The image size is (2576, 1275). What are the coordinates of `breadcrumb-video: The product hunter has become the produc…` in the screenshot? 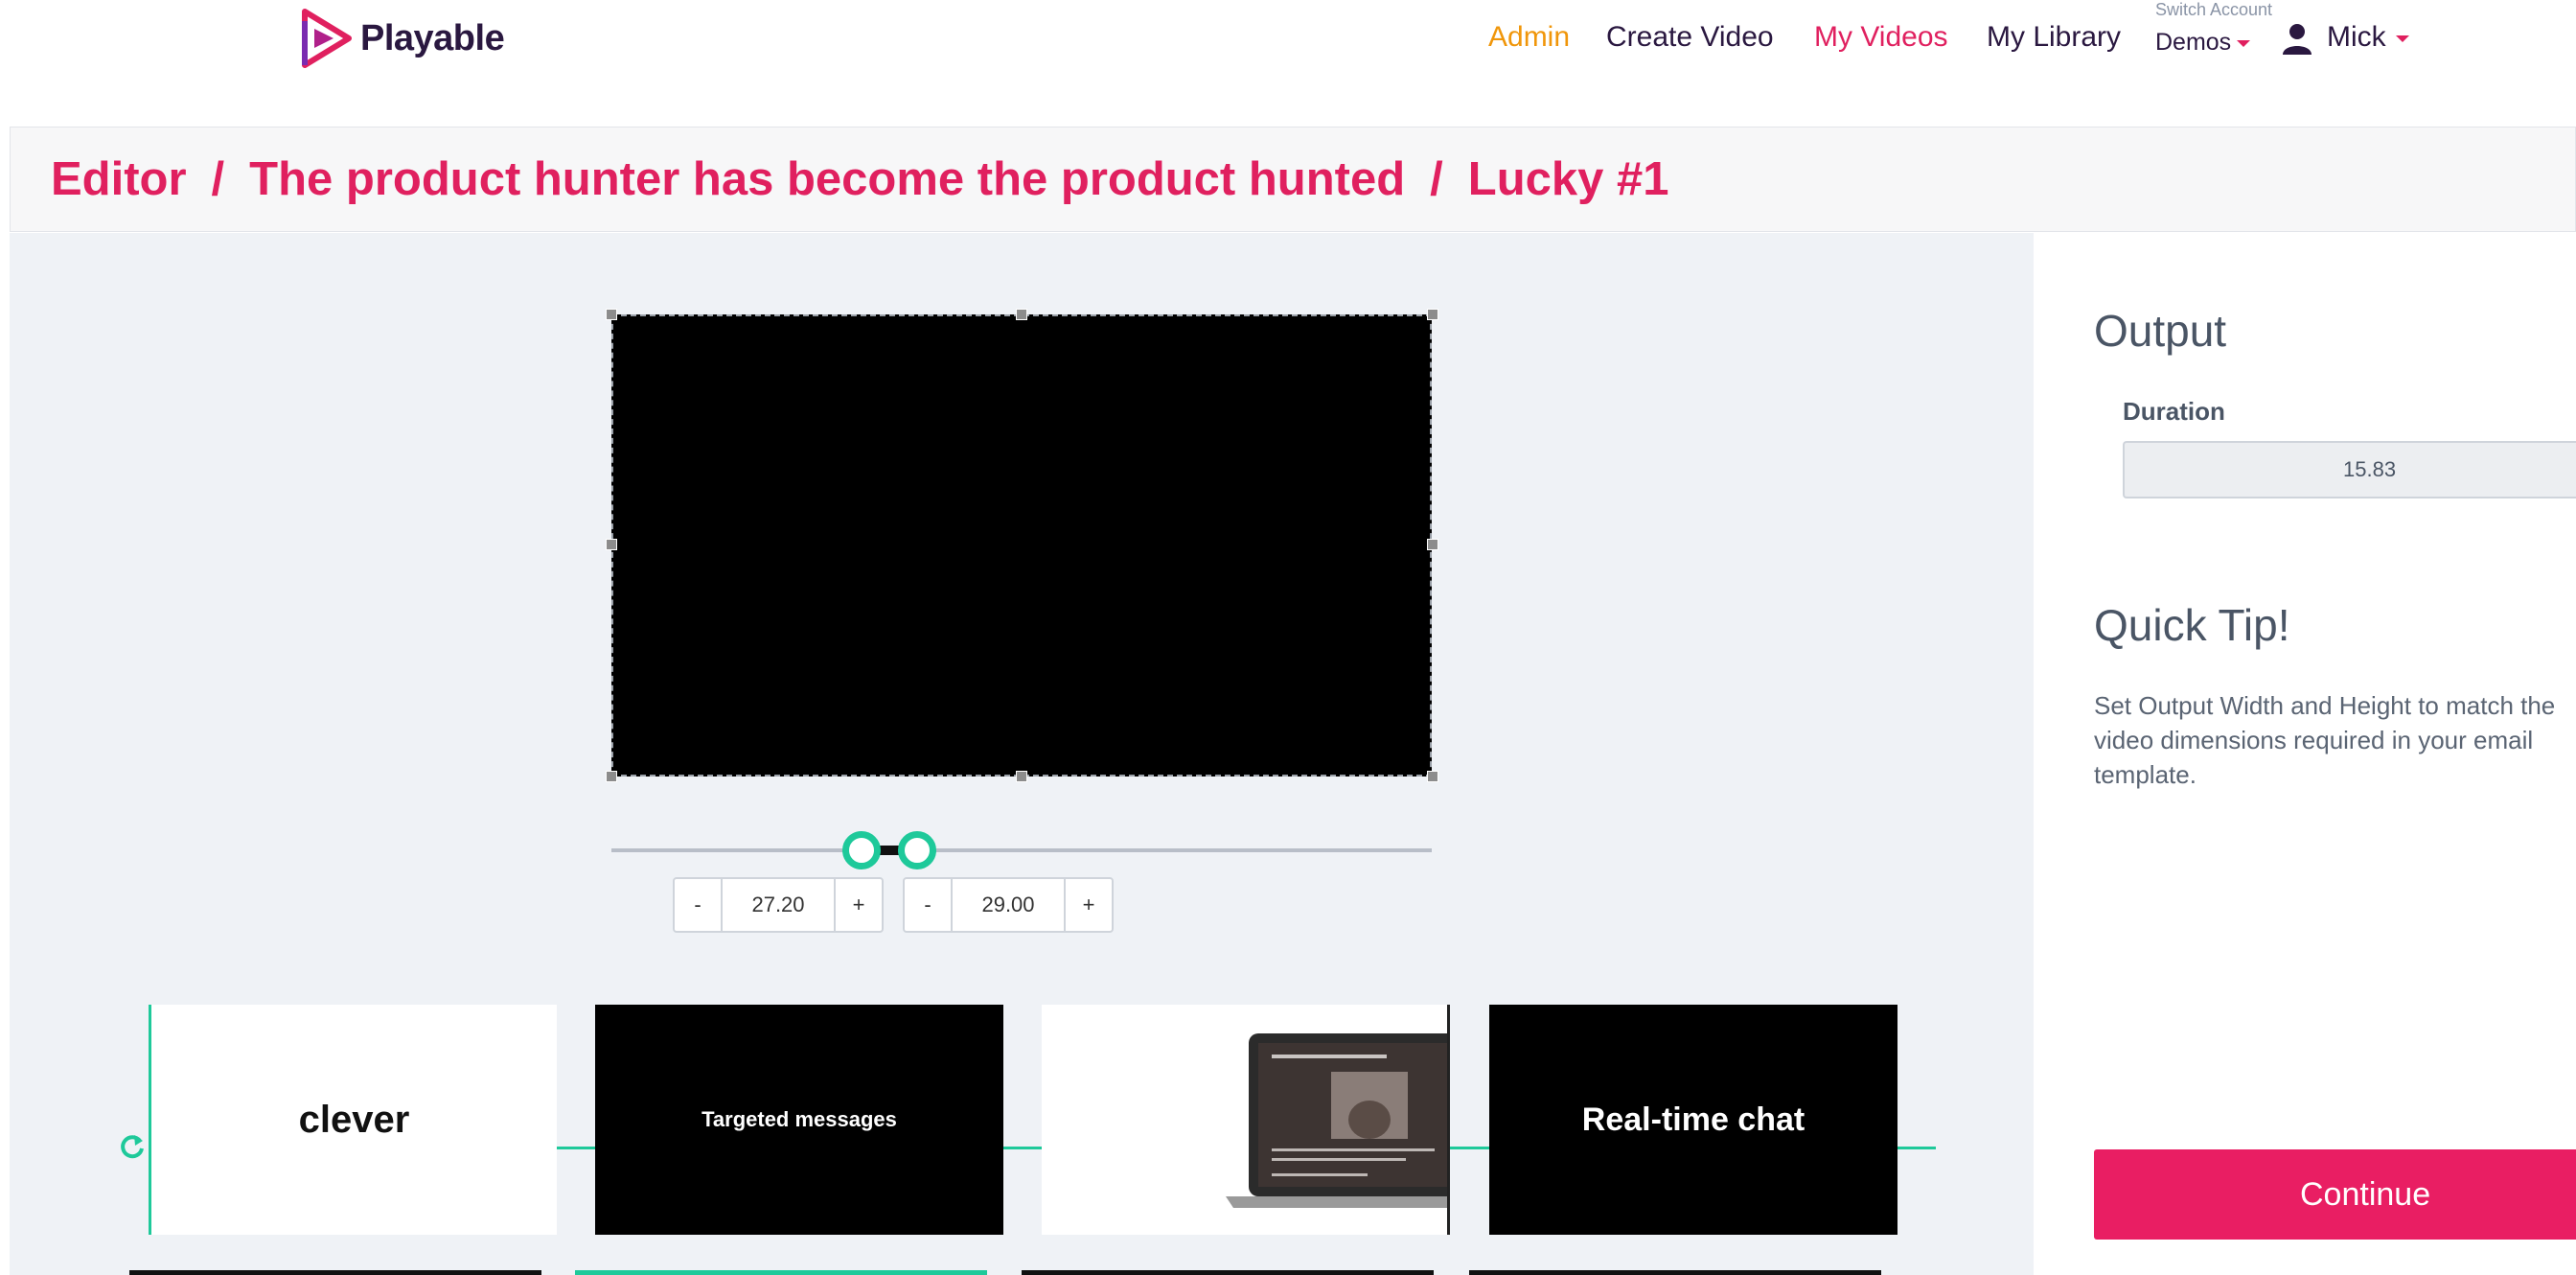 It's located at (827, 179).